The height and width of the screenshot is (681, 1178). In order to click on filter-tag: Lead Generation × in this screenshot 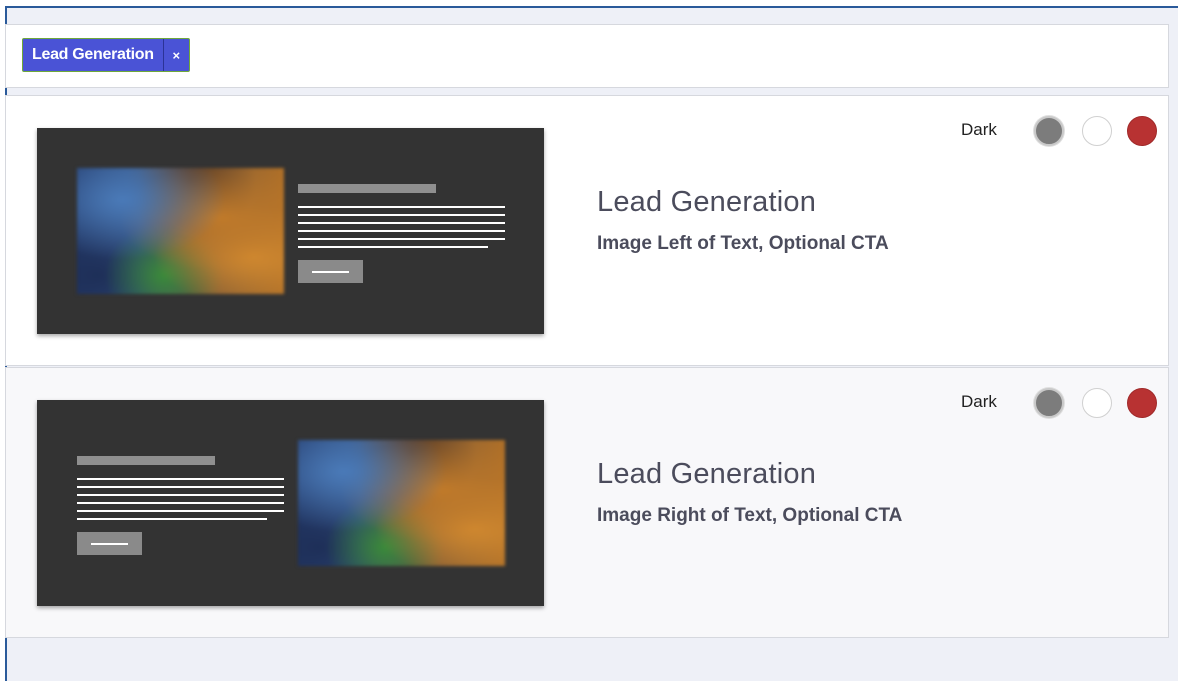, I will do `click(106, 55)`.